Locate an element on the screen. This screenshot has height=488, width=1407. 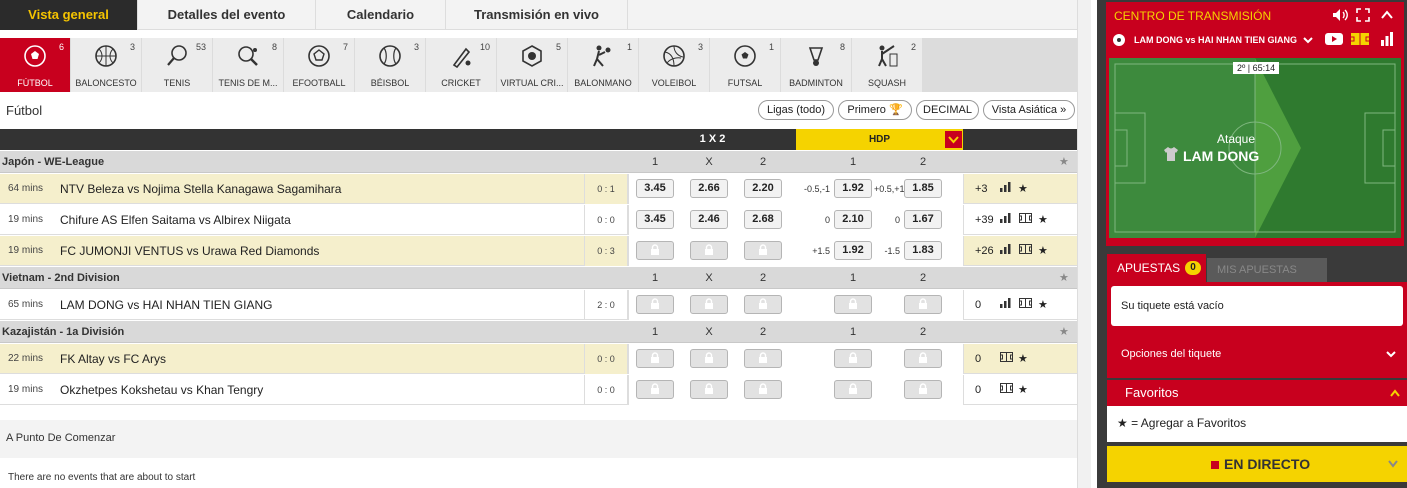
volume-icon is located at coordinates (1340, 15).